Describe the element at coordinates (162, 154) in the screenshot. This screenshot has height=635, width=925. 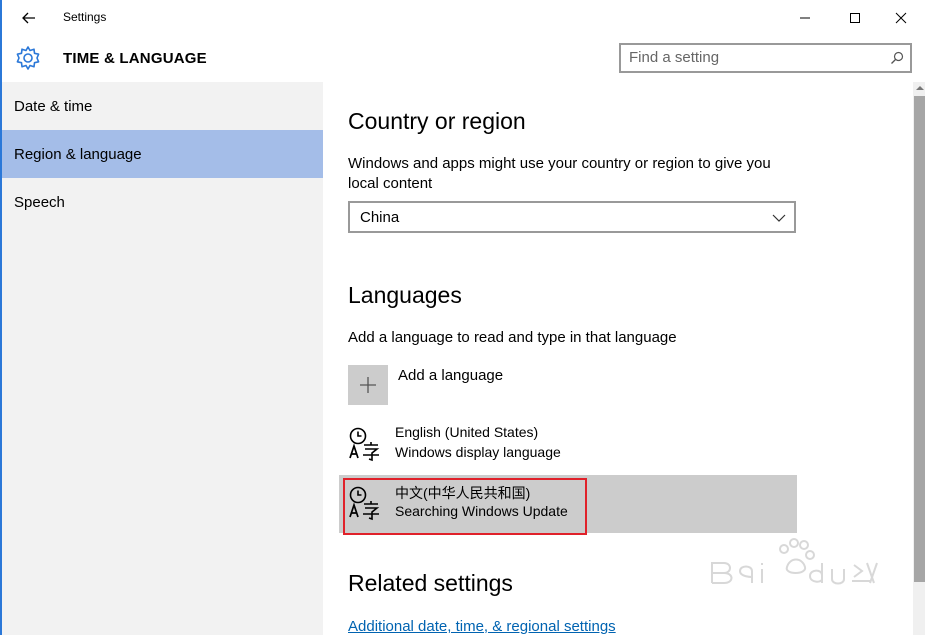
I see `sidebar-item-region-language: Region & language` at that location.